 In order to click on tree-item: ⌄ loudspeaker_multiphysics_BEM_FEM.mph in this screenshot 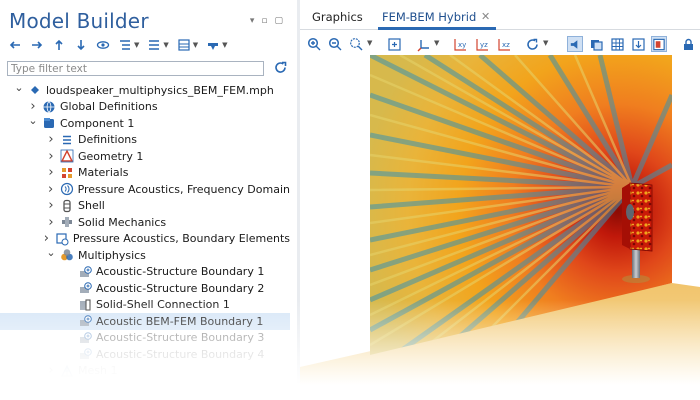, I will do `click(145, 90)`.